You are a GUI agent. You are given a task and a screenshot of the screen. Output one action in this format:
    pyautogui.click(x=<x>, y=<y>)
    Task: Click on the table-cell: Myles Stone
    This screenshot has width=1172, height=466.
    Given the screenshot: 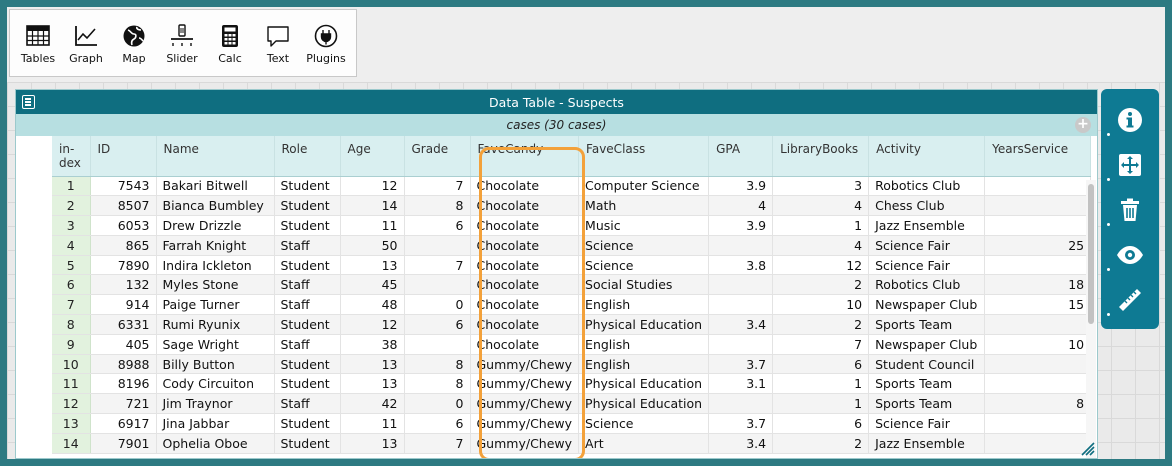 What is the action you would take?
    pyautogui.click(x=215, y=285)
    